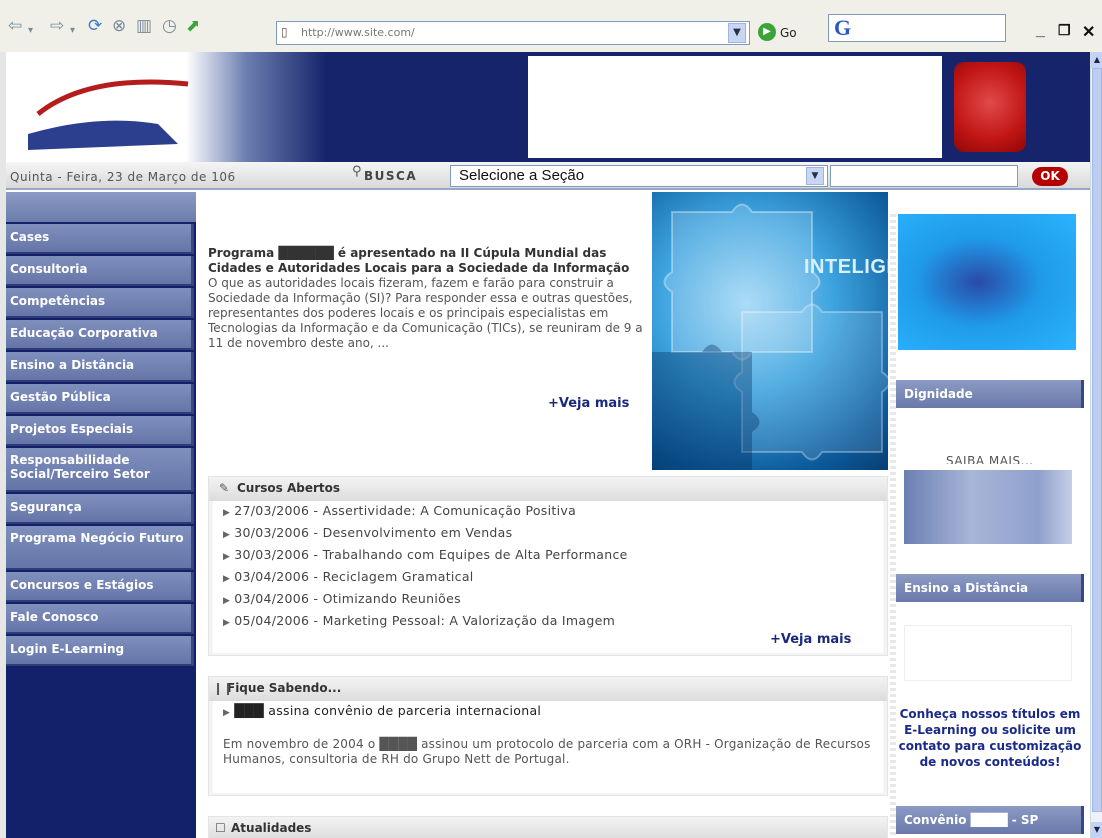 This screenshot has width=1102, height=838. I want to click on busca-label: BUSCA, so click(391, 176).